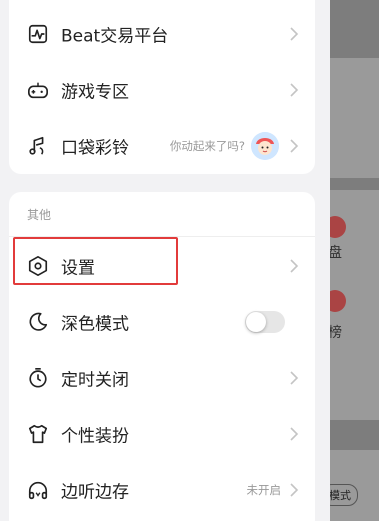 Image resolution: width=379 pixels, height=521 pixels. Describe the element at coordinates (264, 490) in the screenshot. I see `status-text: 未开启` at that location.